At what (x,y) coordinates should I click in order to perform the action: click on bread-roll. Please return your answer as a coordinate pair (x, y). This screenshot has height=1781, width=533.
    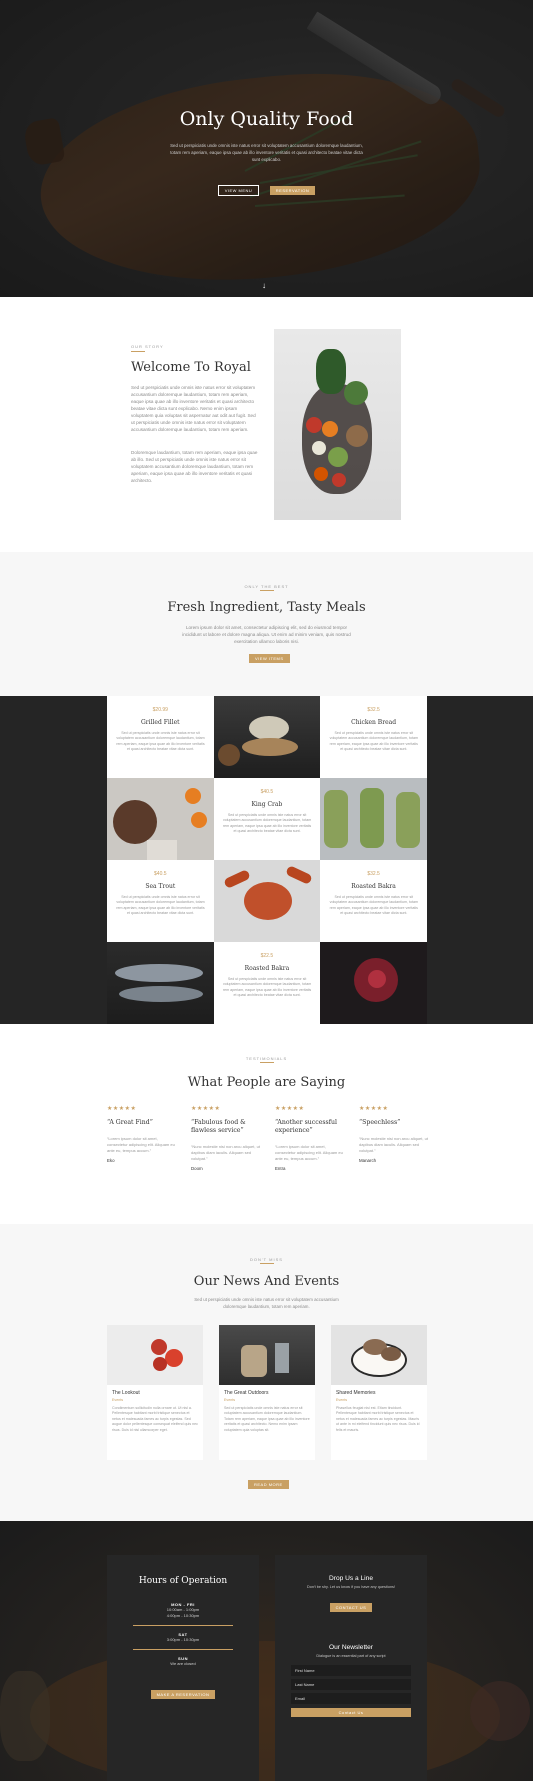
    Looking at the image, I should click on (228, 755).